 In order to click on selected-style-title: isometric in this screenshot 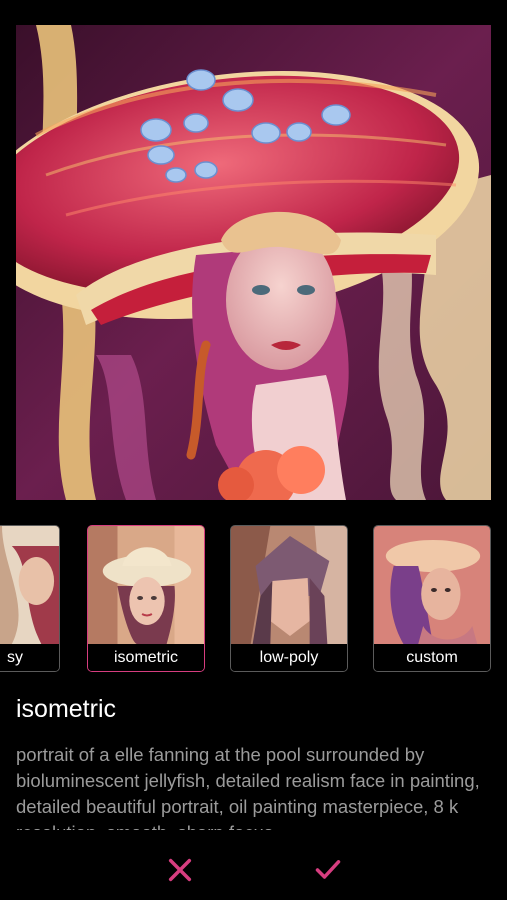, I will do `click(66, 709)`.